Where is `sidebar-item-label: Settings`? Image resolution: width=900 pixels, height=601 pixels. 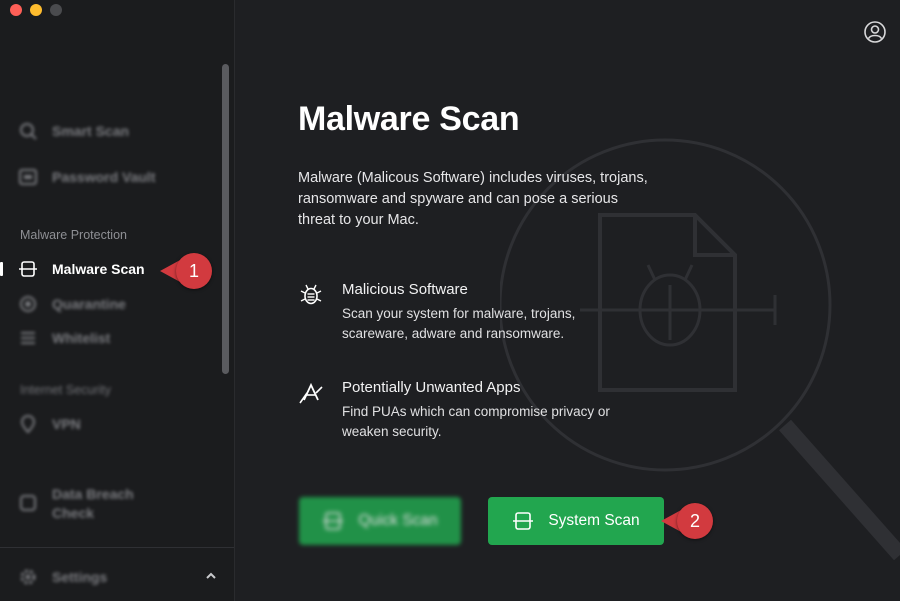 sidebar-item-label: Settings is located at coordinates (80, 577).